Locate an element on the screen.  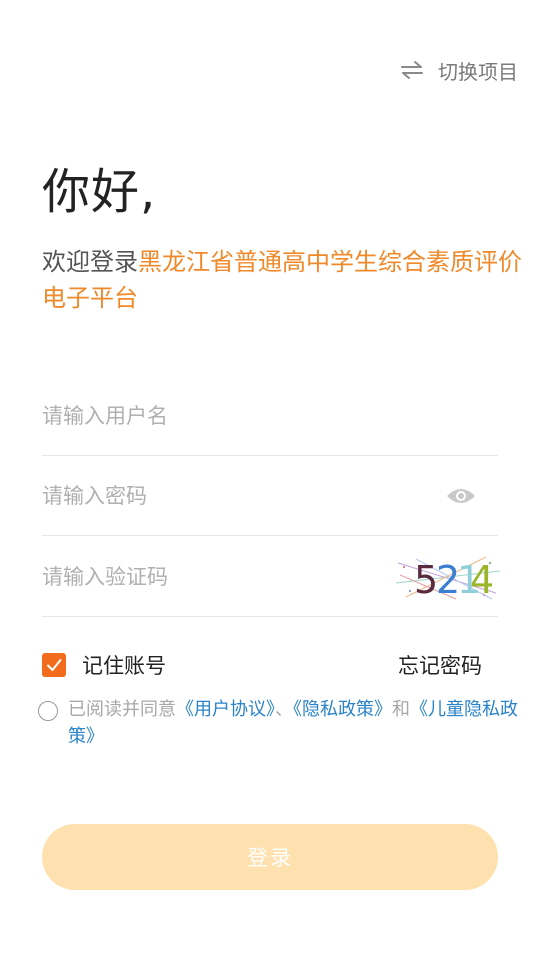
captcha-input is located at coordinates (219, 576).